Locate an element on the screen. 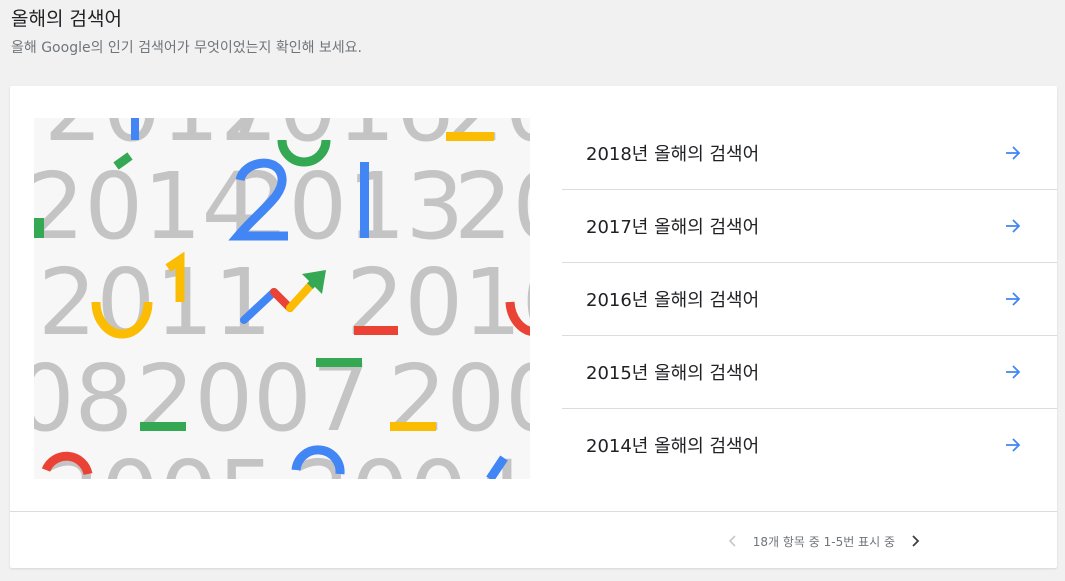 This screenshot has height=581, width=1065. collage-year-text: 2011 is located at coordinates (155, 302).